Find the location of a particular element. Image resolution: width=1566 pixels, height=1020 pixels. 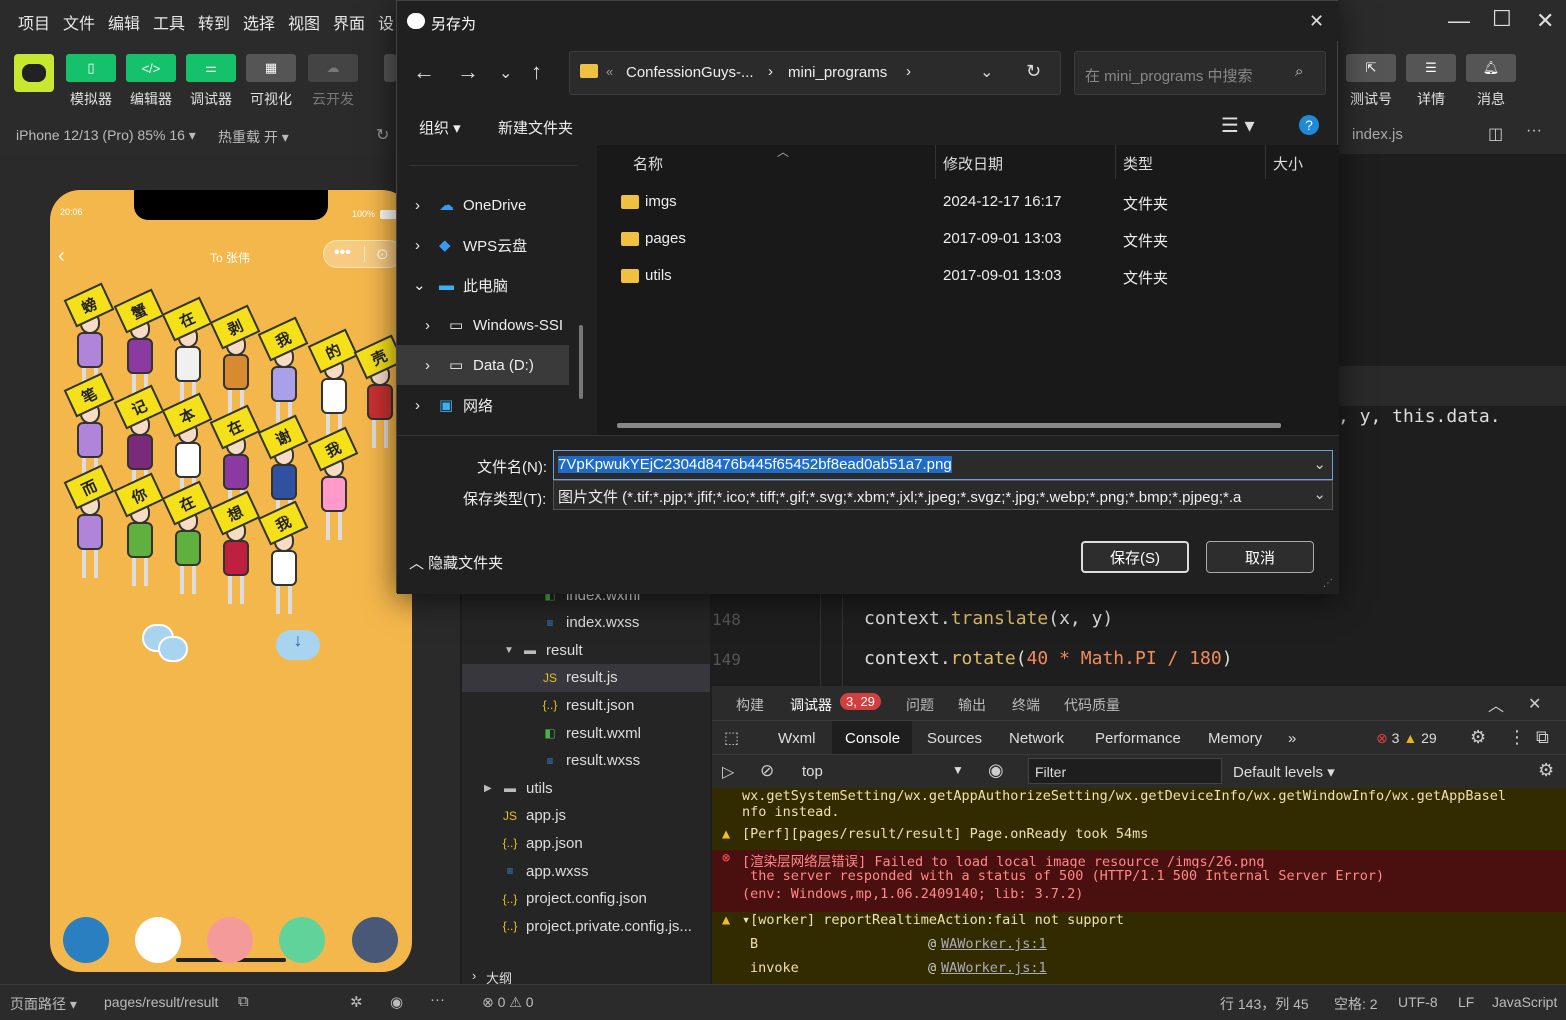

file-item: ◧ result.wxml is located at coordinates (586, 733).